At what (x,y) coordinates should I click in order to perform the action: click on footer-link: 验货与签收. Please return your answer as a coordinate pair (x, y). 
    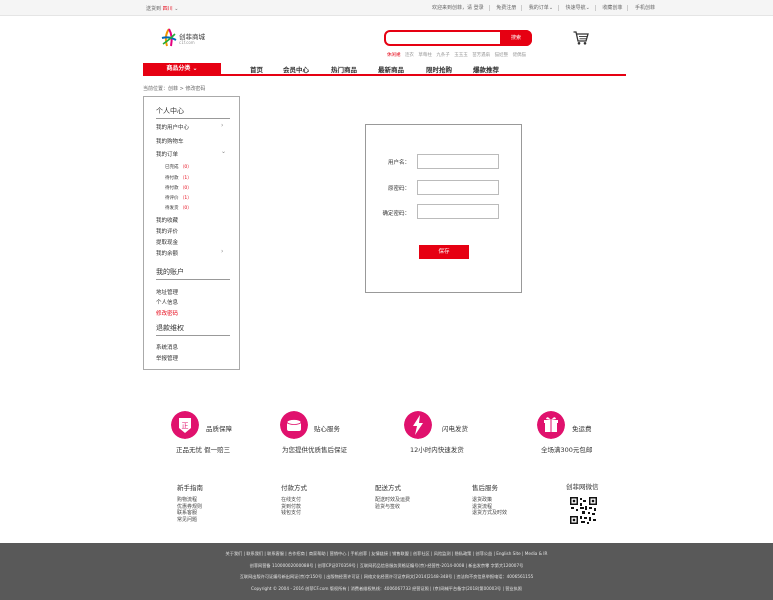
    Looking at the image, I should click on (392, 507).